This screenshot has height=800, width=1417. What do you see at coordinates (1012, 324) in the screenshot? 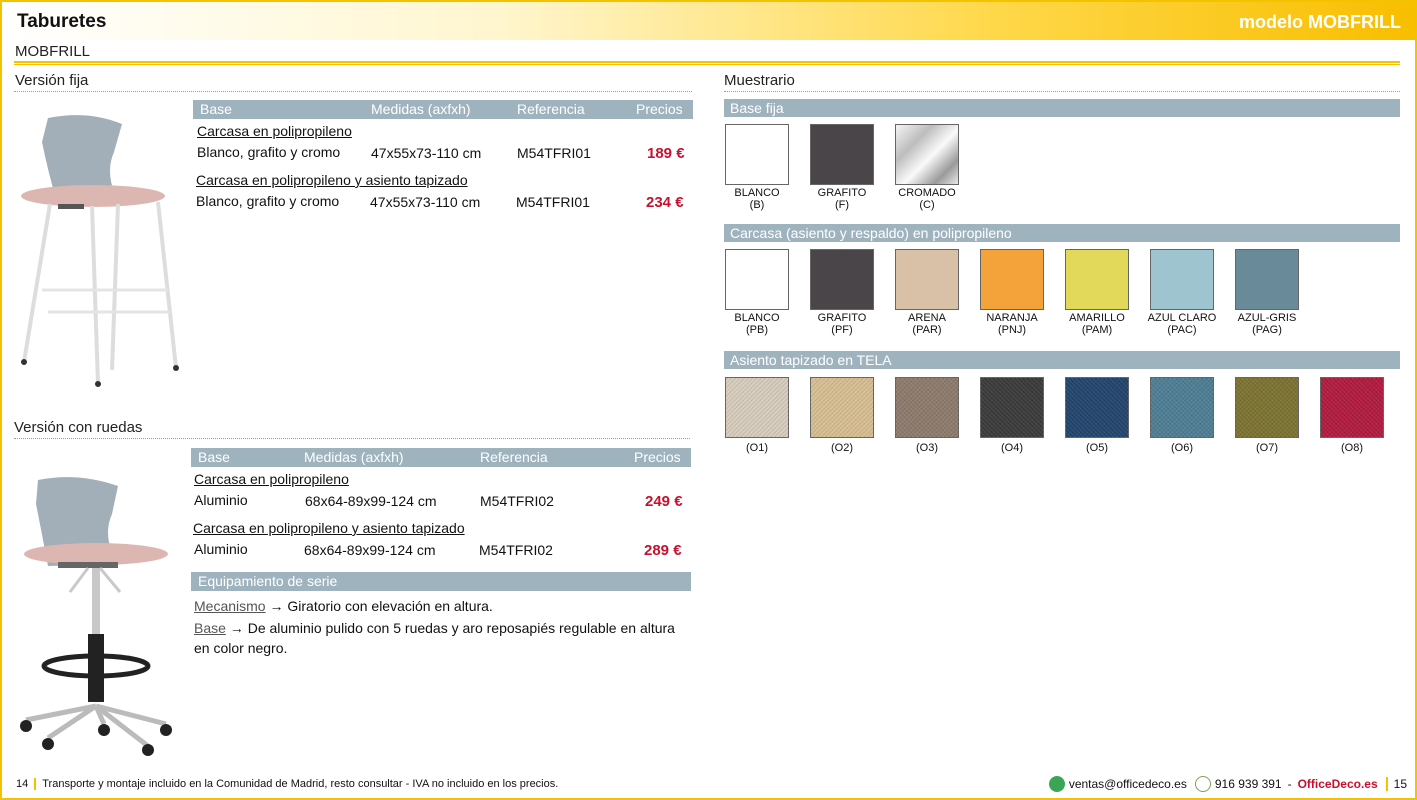
I see `swatch-label: NARANJA (PNJ)` at bounding box center [1012, 324].